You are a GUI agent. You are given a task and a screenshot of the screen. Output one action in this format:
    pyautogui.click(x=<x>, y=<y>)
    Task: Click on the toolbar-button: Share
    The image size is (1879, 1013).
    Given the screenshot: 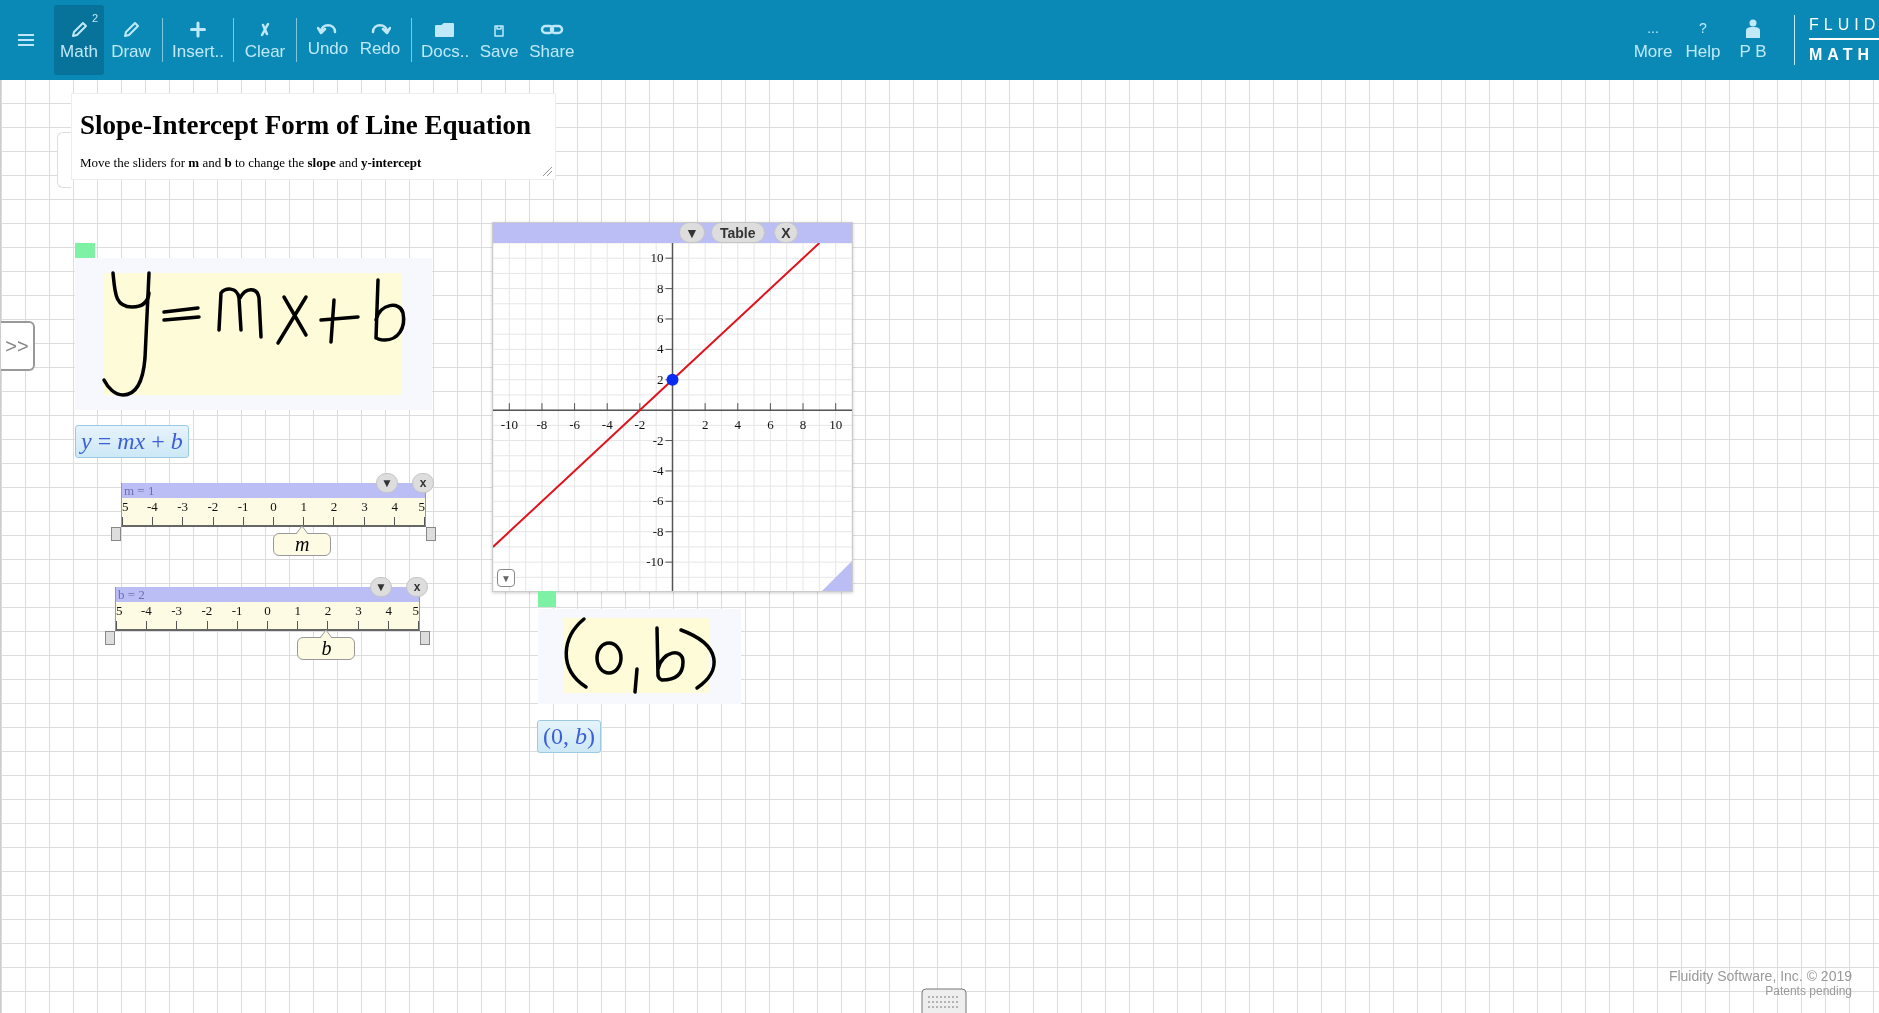 What is the action you would take?
    pyautogui.click(x=552, y=40)
    